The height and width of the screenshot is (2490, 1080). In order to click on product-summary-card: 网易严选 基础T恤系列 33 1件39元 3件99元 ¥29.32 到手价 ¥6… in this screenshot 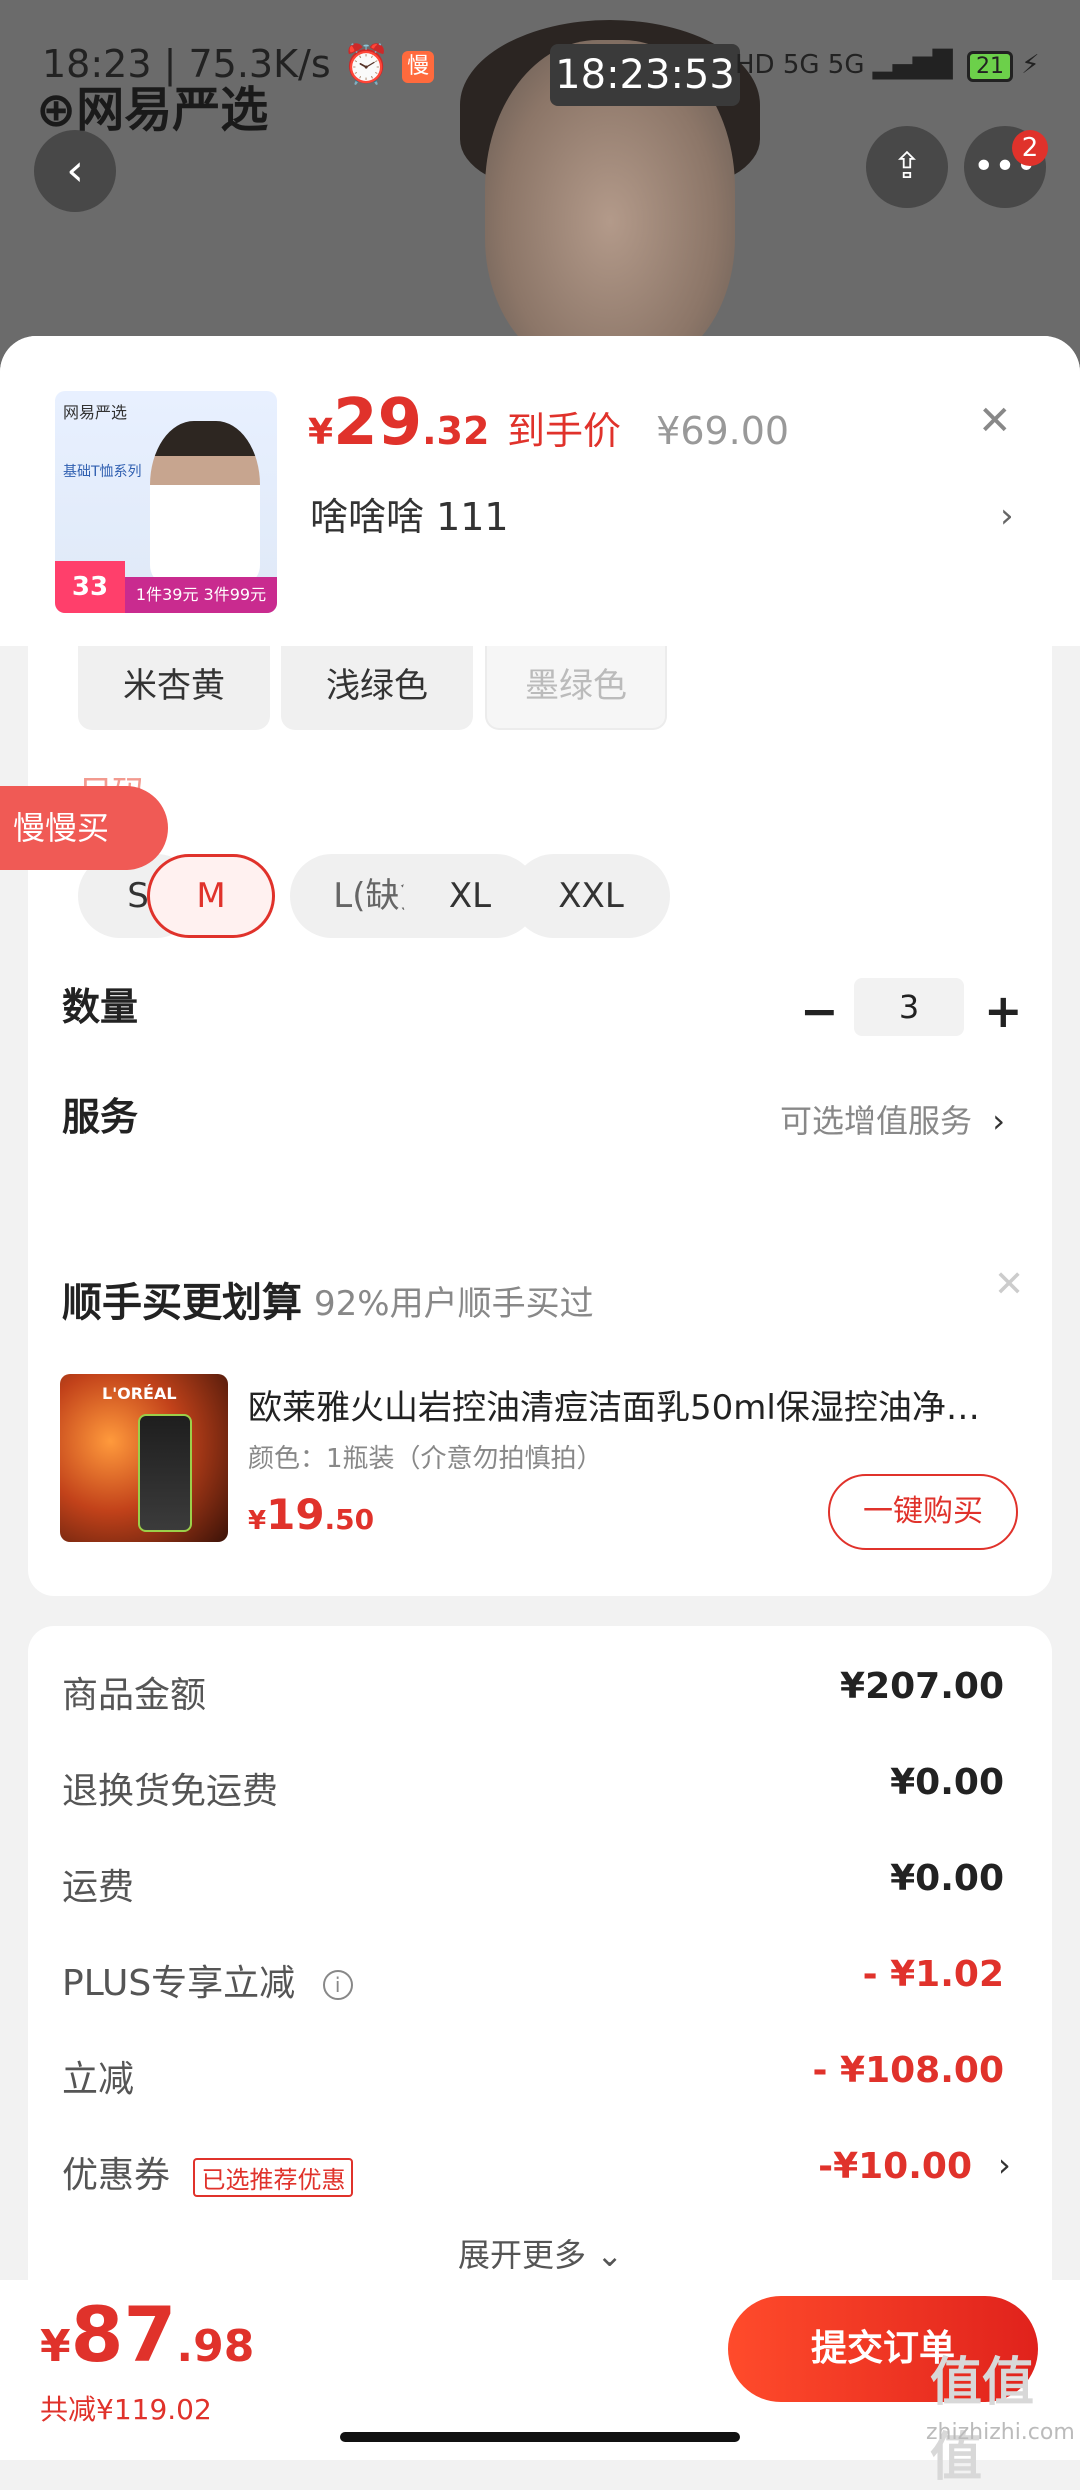, I will do `click(540, 491)`.